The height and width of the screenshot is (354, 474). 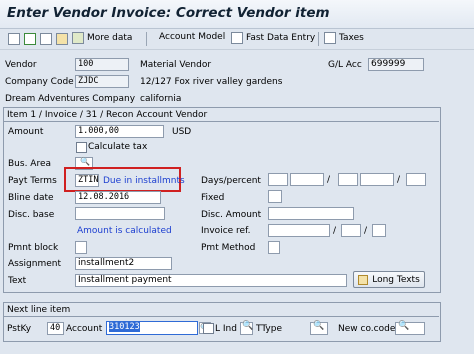 I want to click on account-label: Account, so click(x=84, y=329).